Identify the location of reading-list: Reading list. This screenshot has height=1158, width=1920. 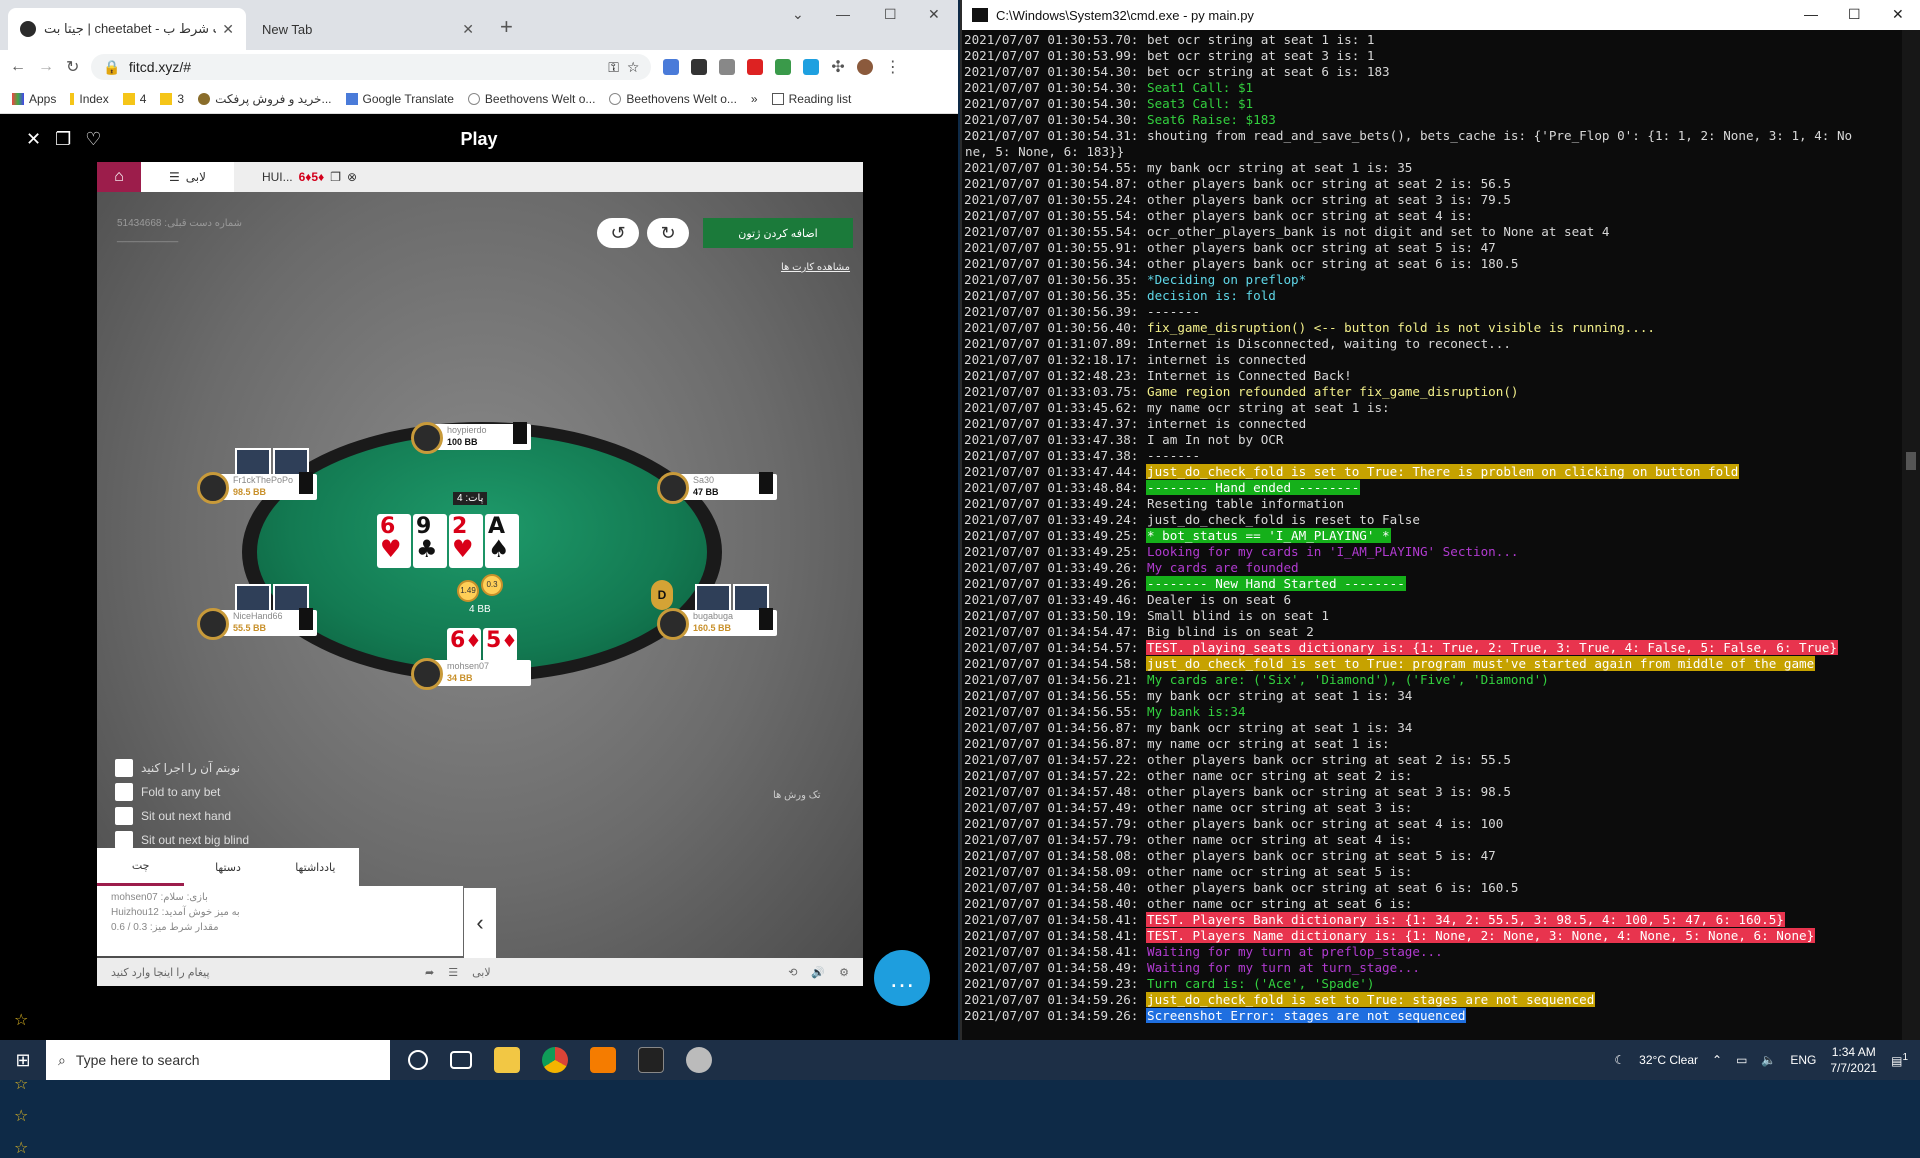
(811, 99).